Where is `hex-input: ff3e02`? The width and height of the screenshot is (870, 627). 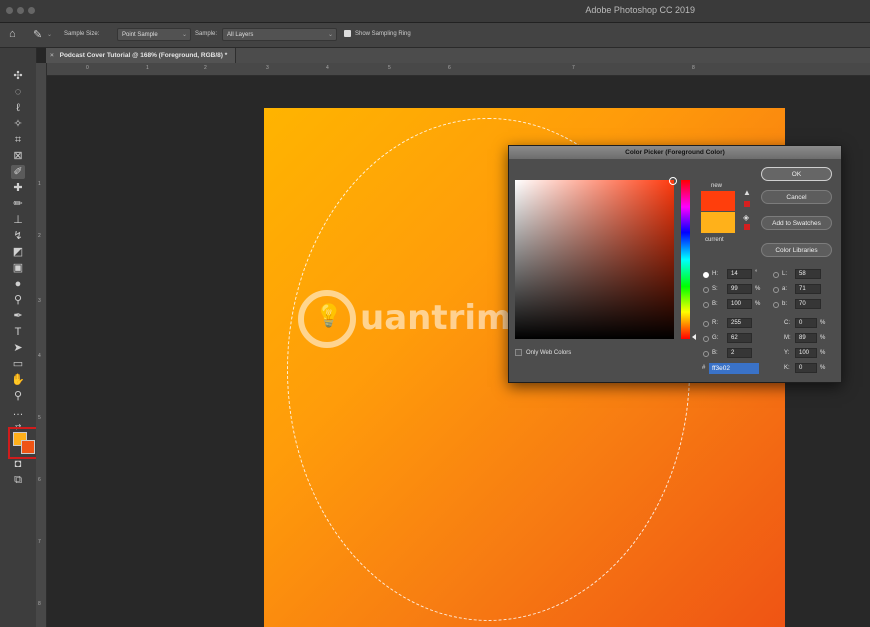
hex-input: ff3e02 is located at coordinates (734, 368).